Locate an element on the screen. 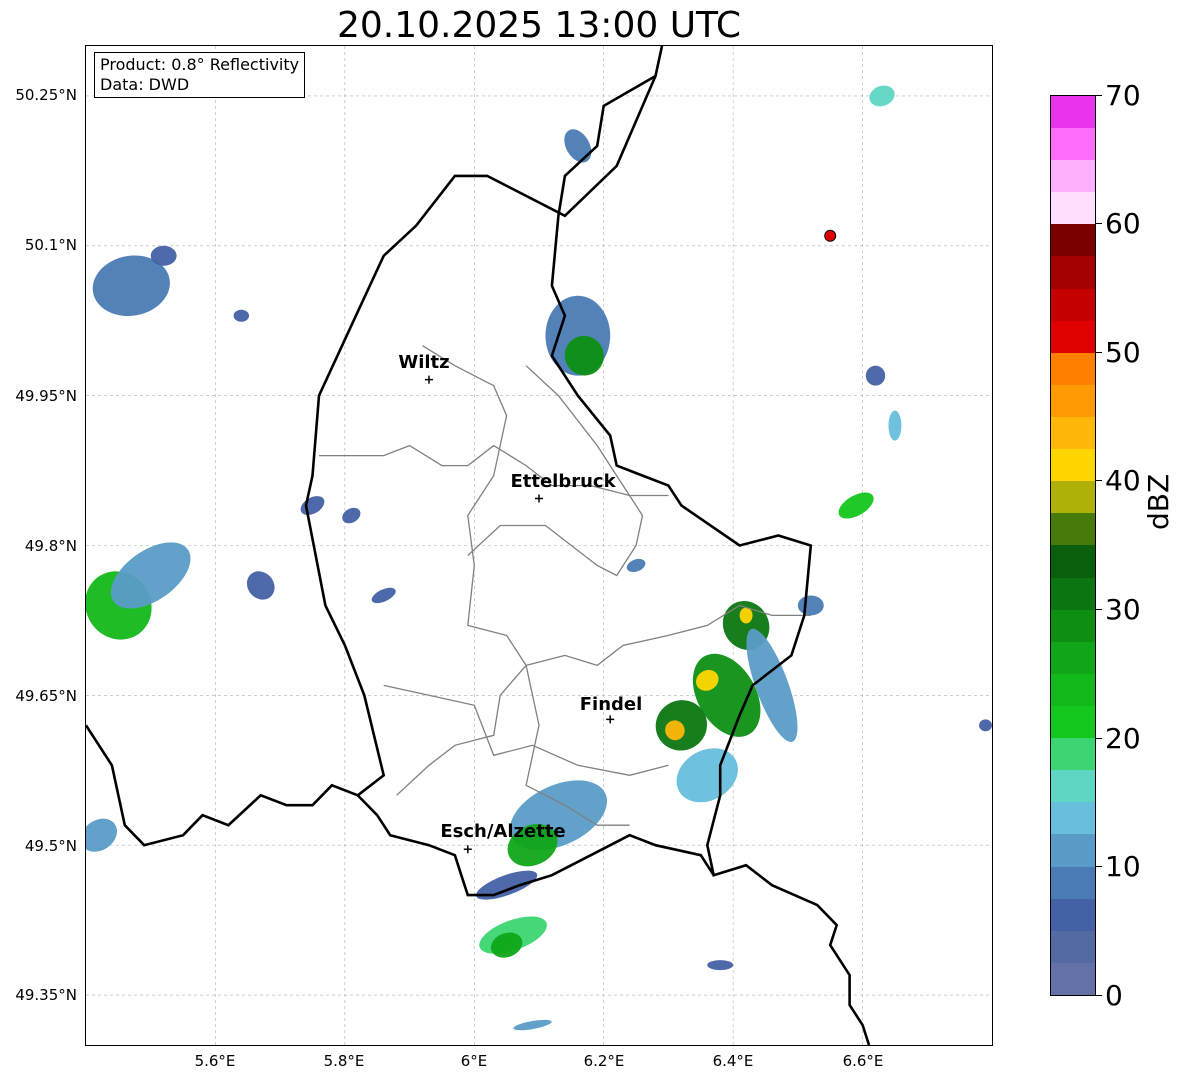  lon-tick-label: 6°E is located at coordinates (474, 1061).